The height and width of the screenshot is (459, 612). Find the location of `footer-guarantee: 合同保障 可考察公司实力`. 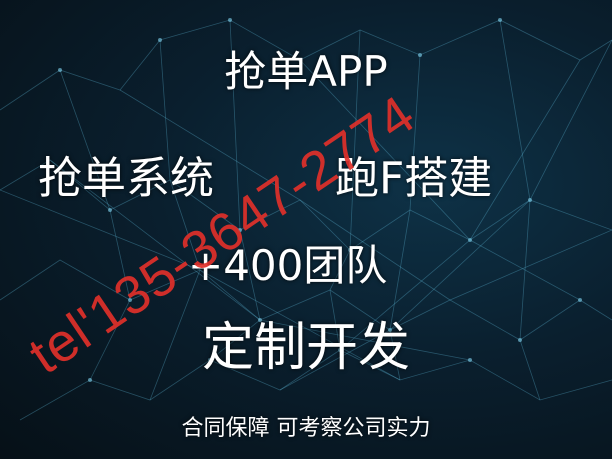

footer-guarantee: 合同保障 可考察公司实力 is located at coordinates (306, 428).